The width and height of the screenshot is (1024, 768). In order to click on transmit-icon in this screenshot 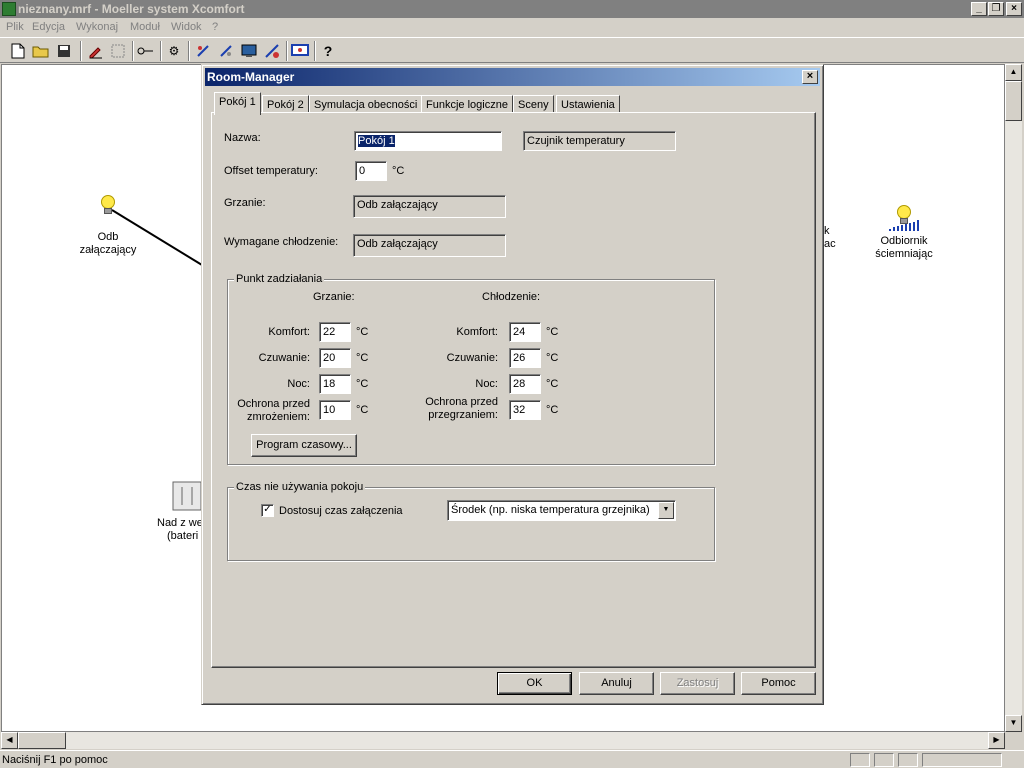, I will do `click(272, 51)`.